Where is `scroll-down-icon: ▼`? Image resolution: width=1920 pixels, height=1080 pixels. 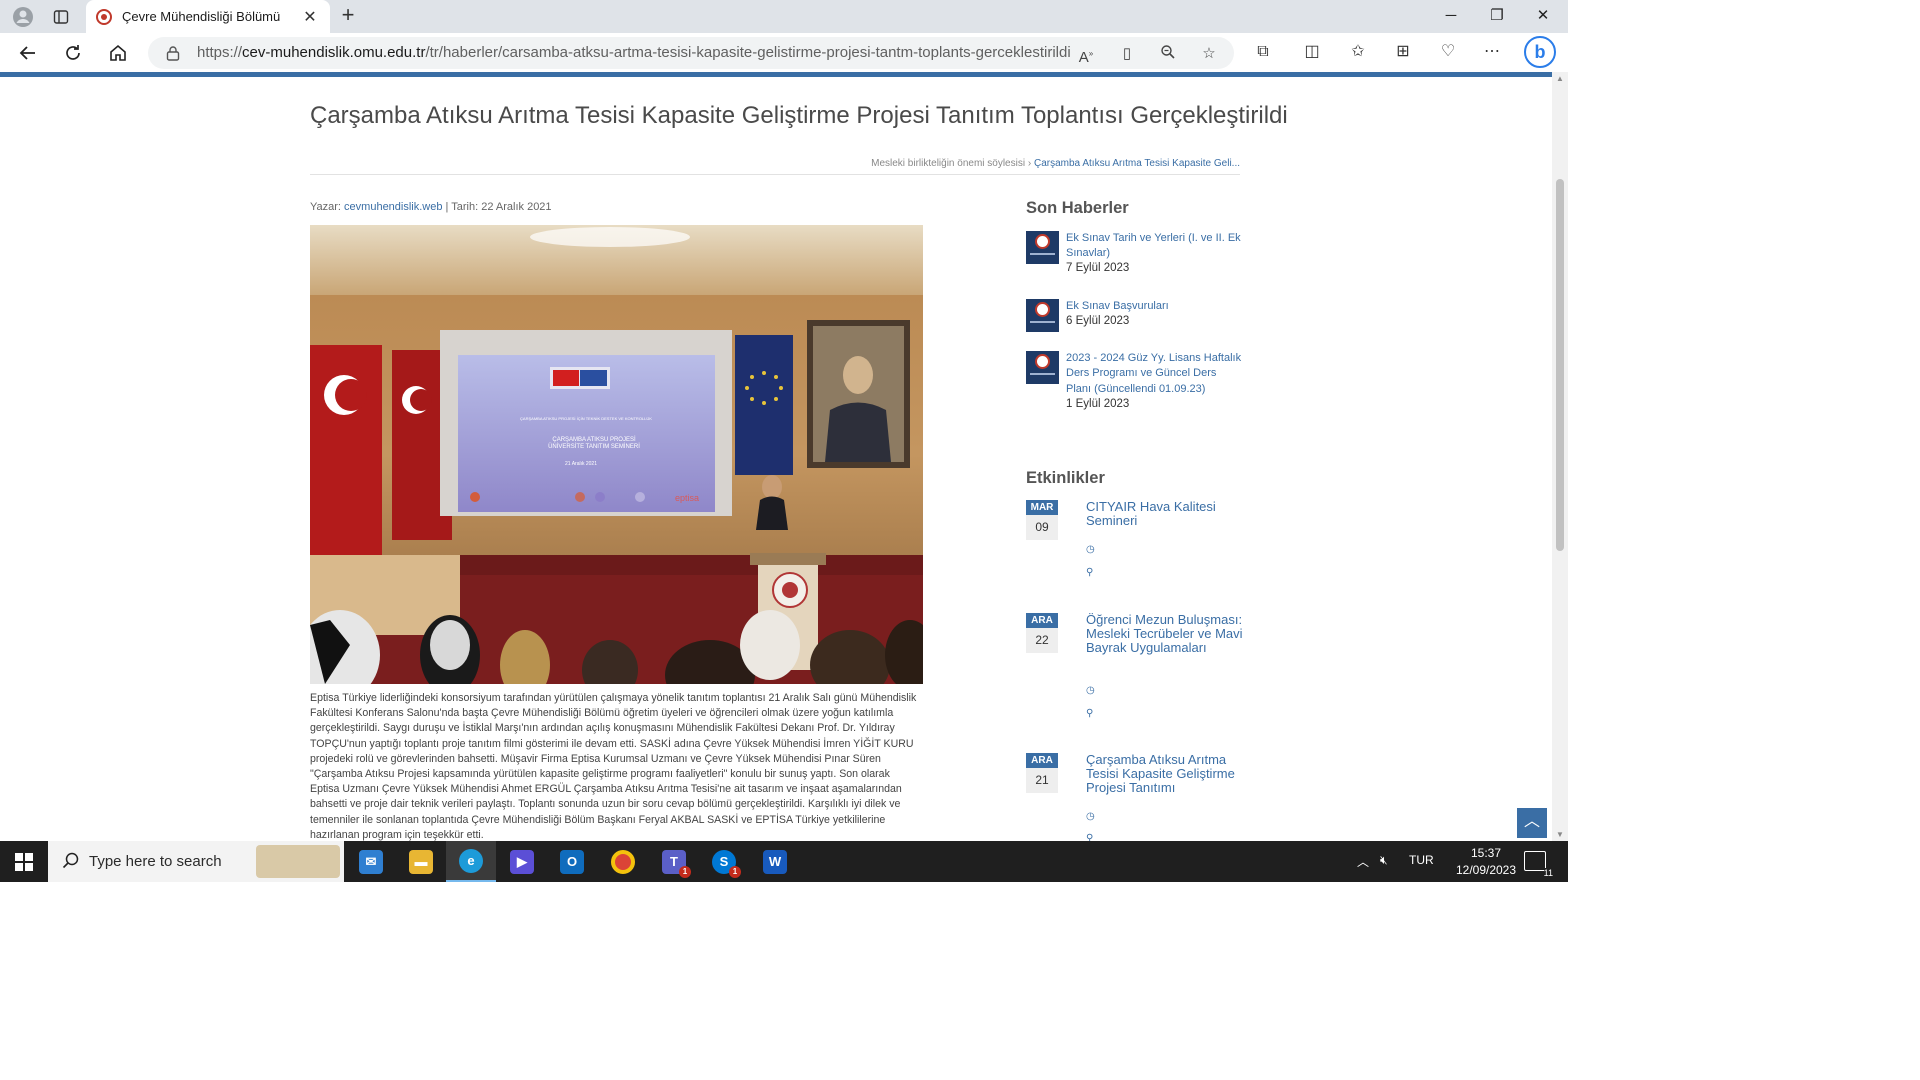
scroll-down-icon: ▼ is located at coordinates (1560, 834).